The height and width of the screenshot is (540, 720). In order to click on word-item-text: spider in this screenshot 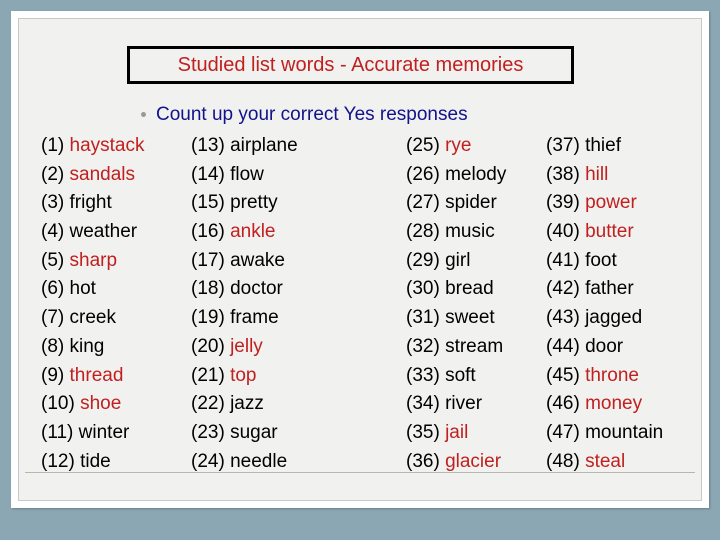, I will do `click(471, 203)`.